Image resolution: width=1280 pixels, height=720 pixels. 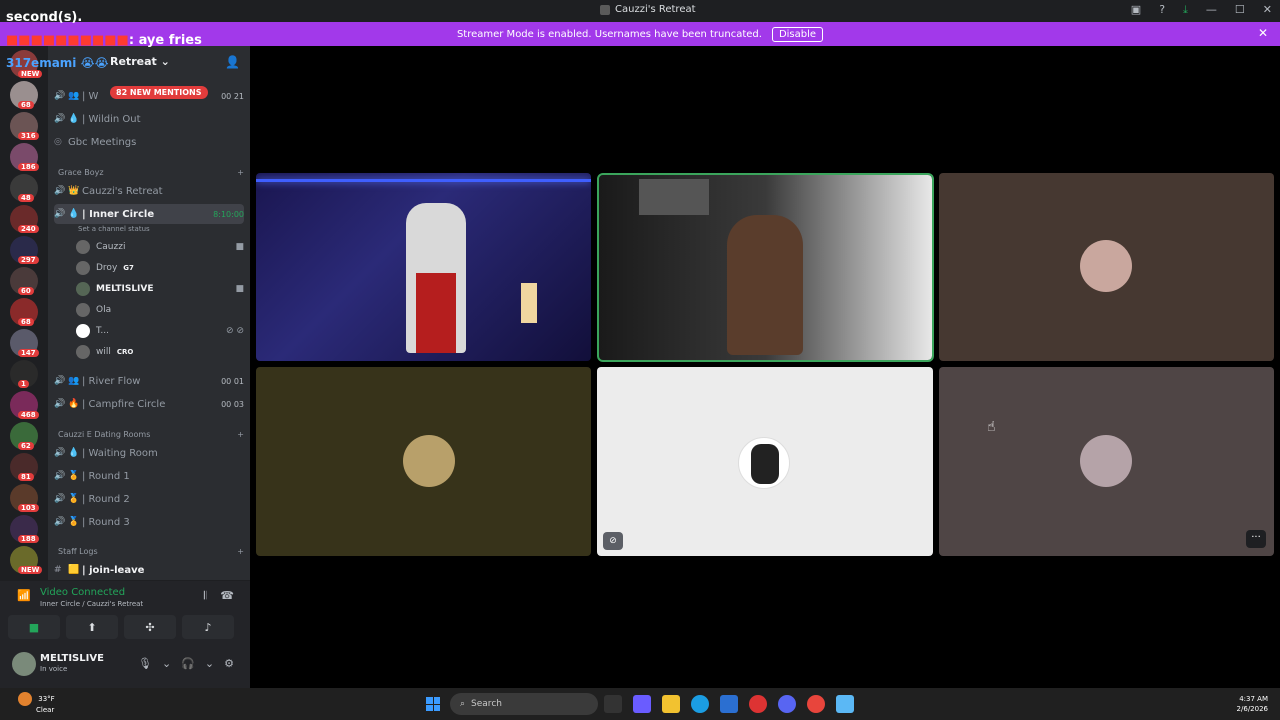 What do you see at coordinates (54, 669) in the screenshot?
I see `user-status: In voice` at bounding box center [54, 669].